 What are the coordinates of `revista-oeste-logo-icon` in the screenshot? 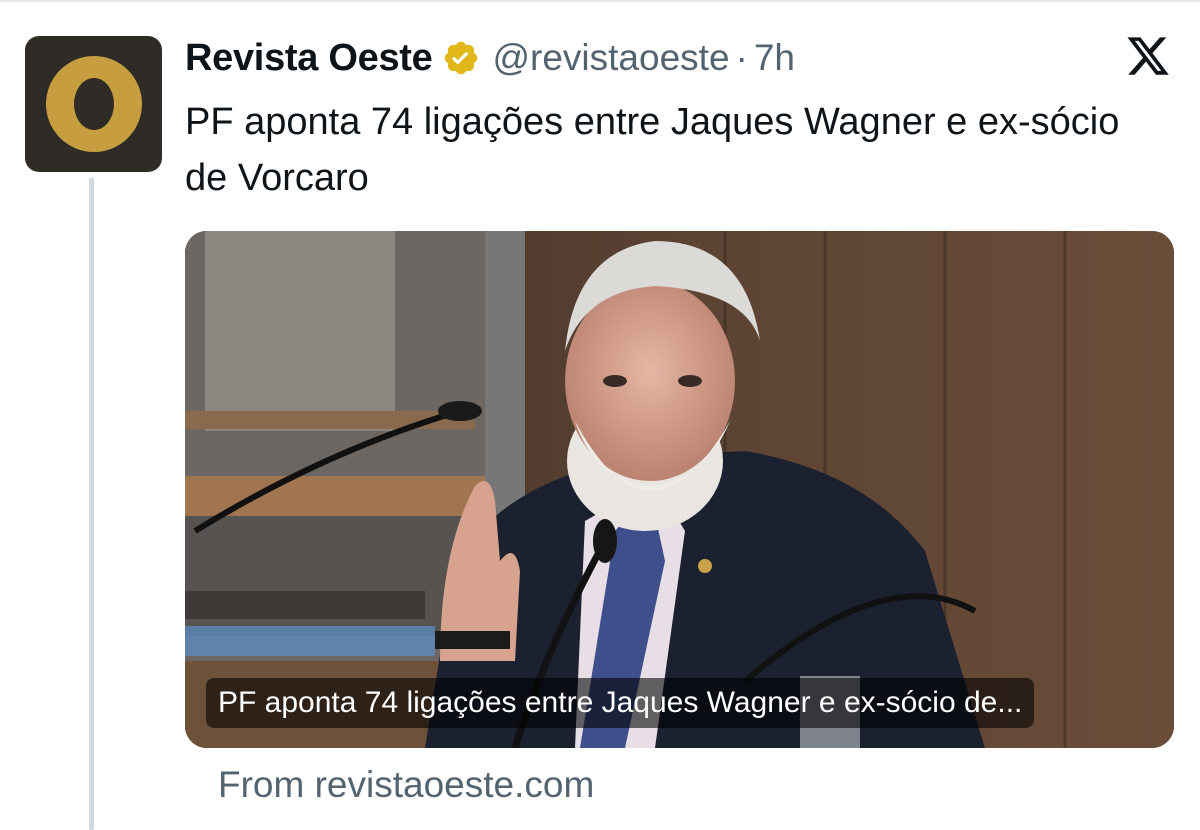 It's located at (93, 104).